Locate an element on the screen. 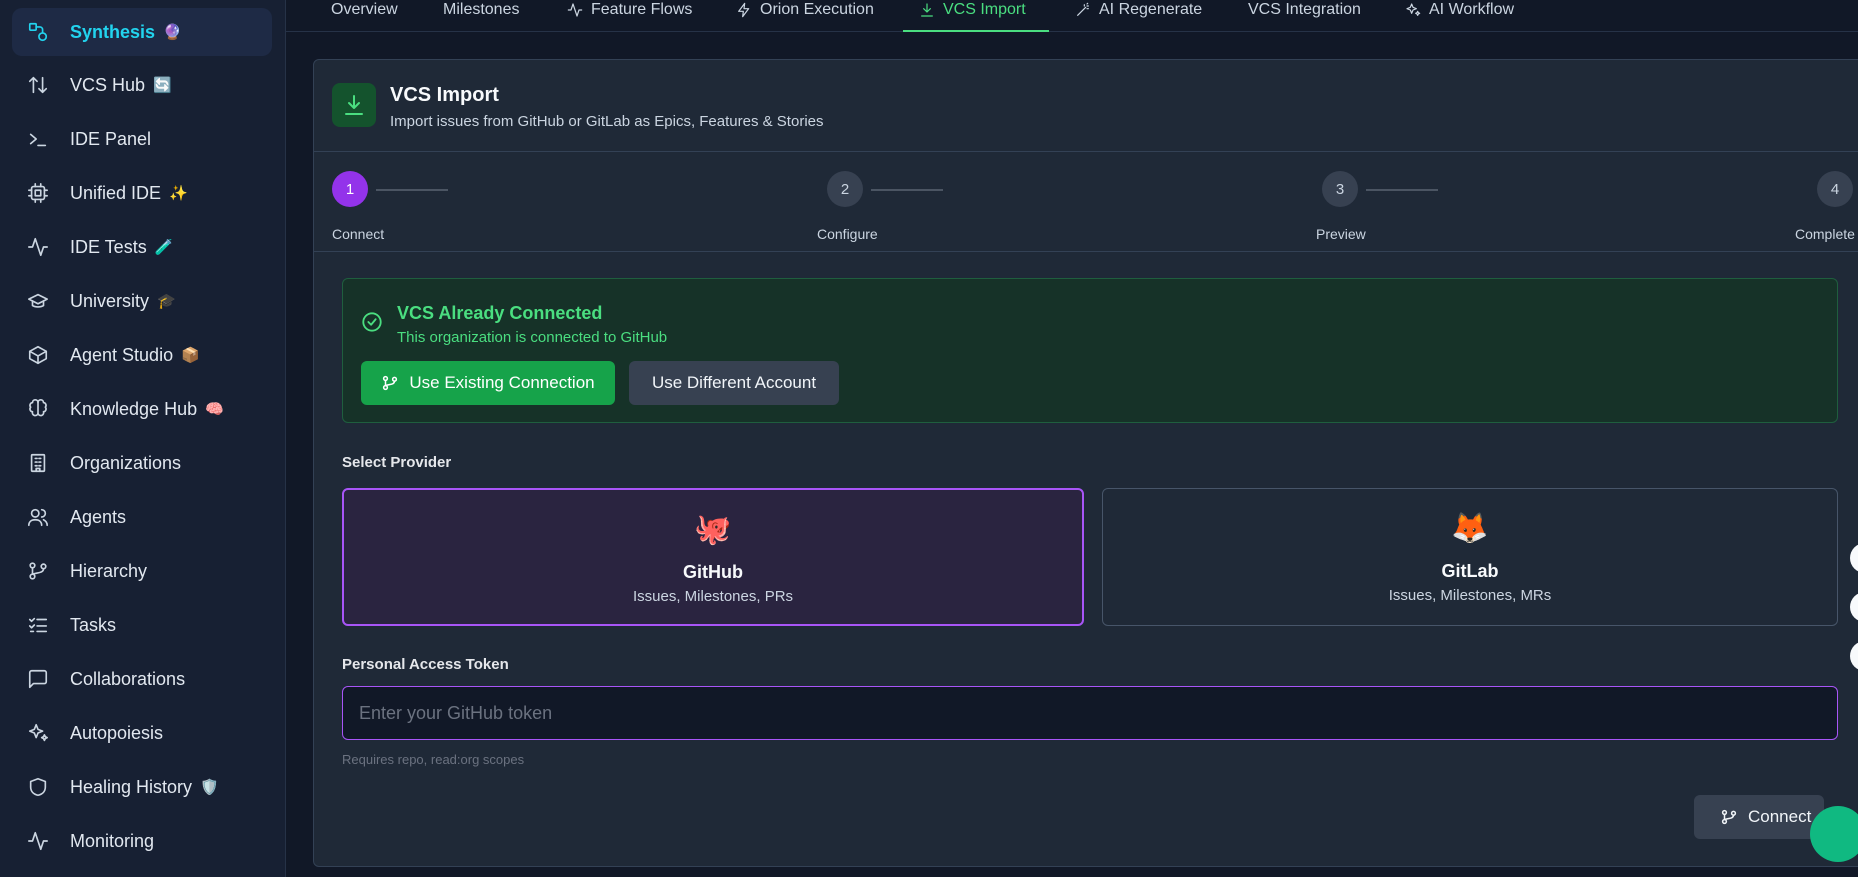 This screenshot has width=1858, height=877. sidebar-item-emoji: 🔄 is located at coordinates (162, 85).